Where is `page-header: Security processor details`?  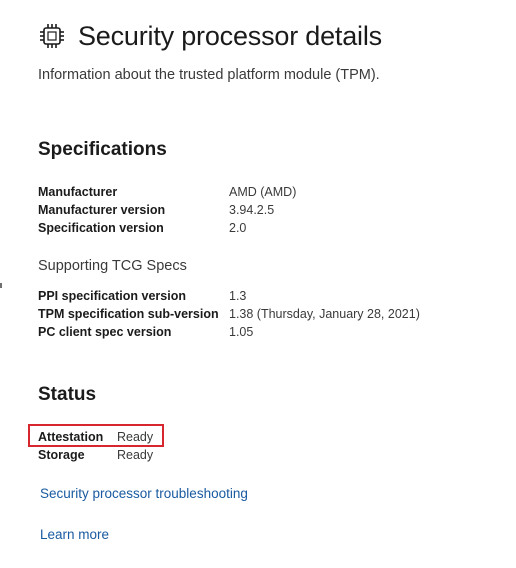
page-header: Security processor details is located at coordinates (210, 36).